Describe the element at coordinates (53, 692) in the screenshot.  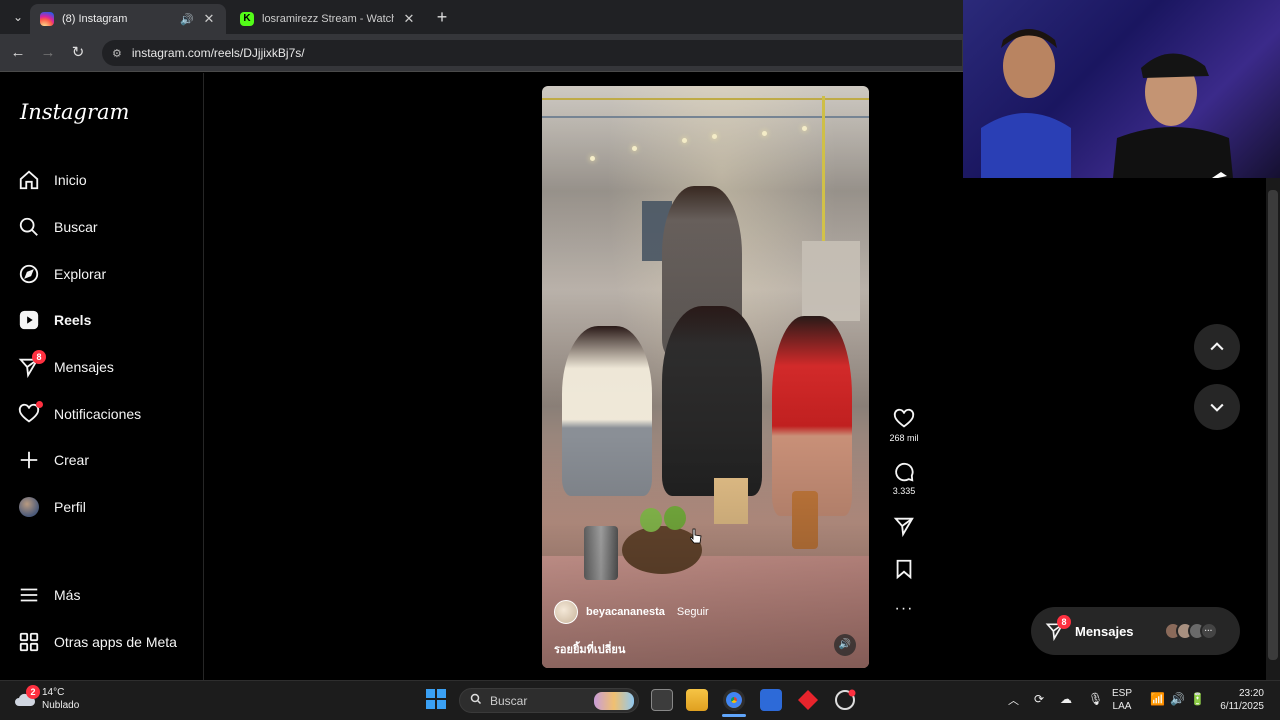
I see `weather-temp: 14°C` at that location.